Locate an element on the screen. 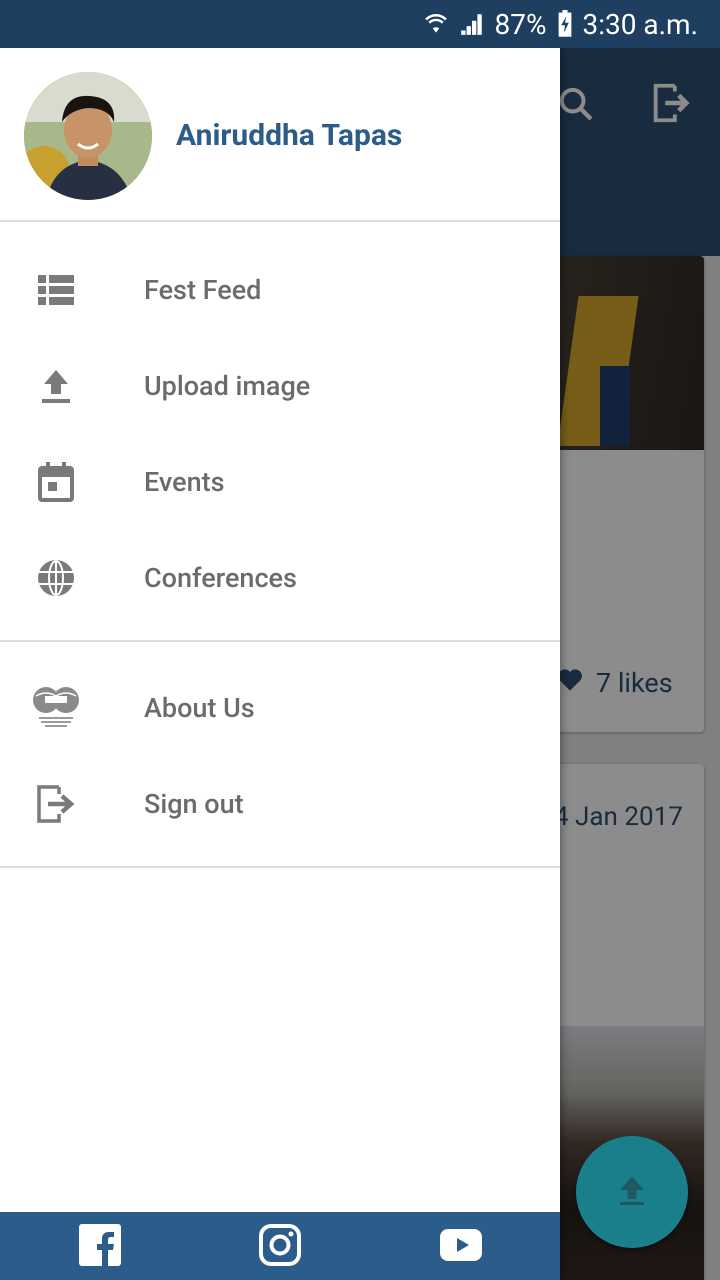 Image resolution: width=720 pixels, height=1280 pixels. battery-icon is located at coordinates (565, 24).